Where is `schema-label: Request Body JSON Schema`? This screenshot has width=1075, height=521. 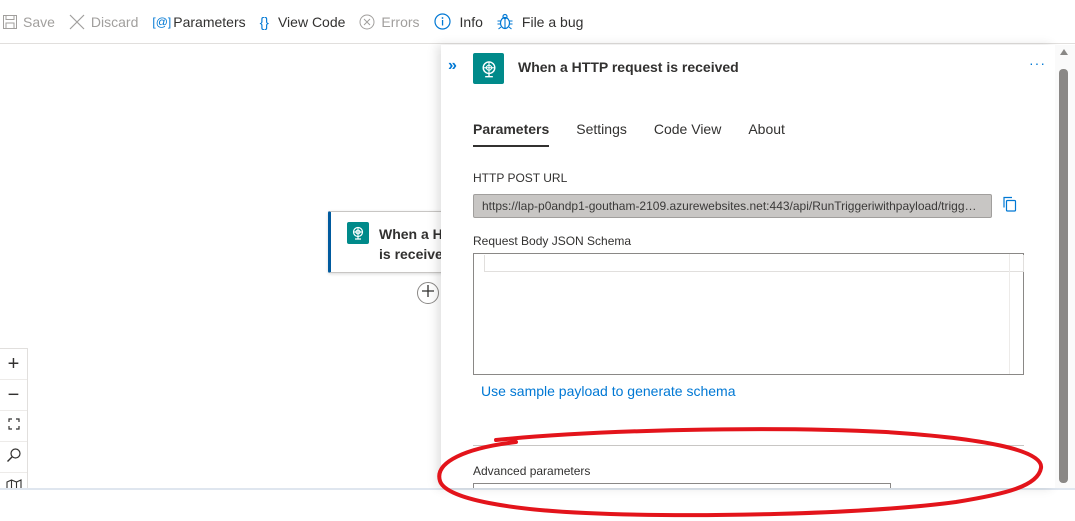
schema-label: Request Body JSON Schema is located at coordinates (552, 241).